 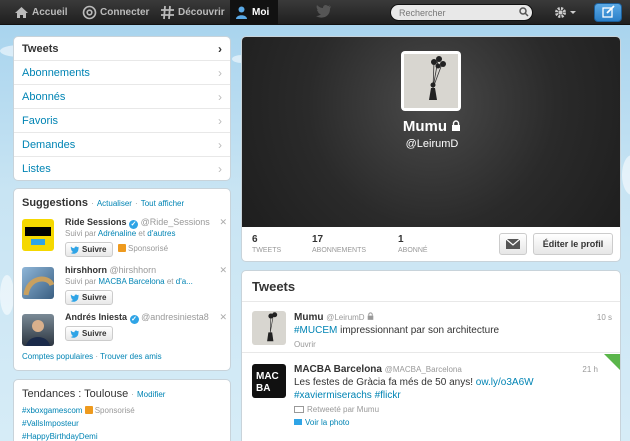 I want to click on home-icon, so click(x=21, y=12).